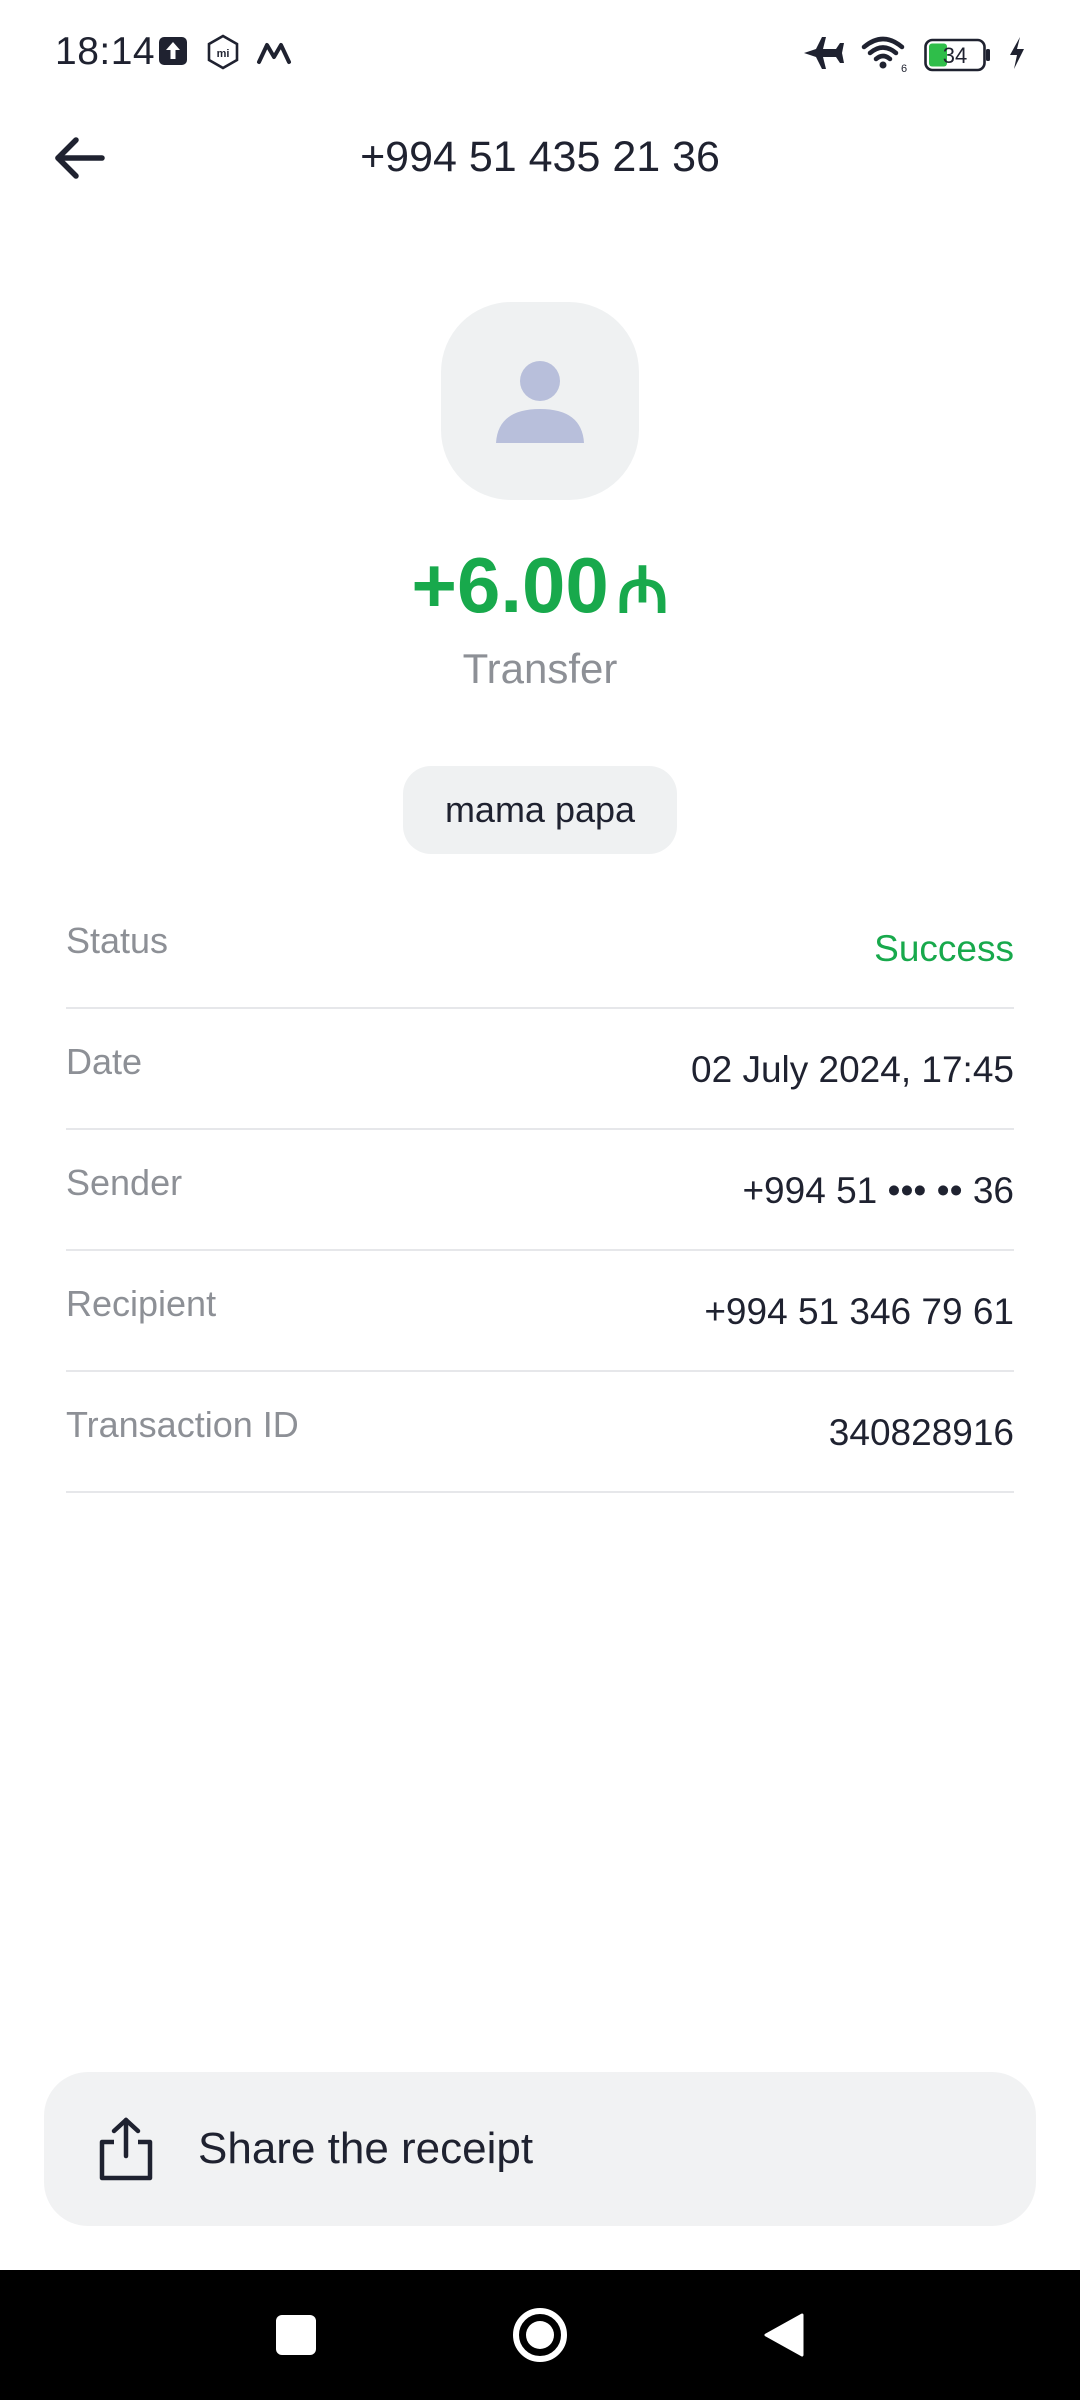  I want to click on recents-square-icon, so click(296, 2335).